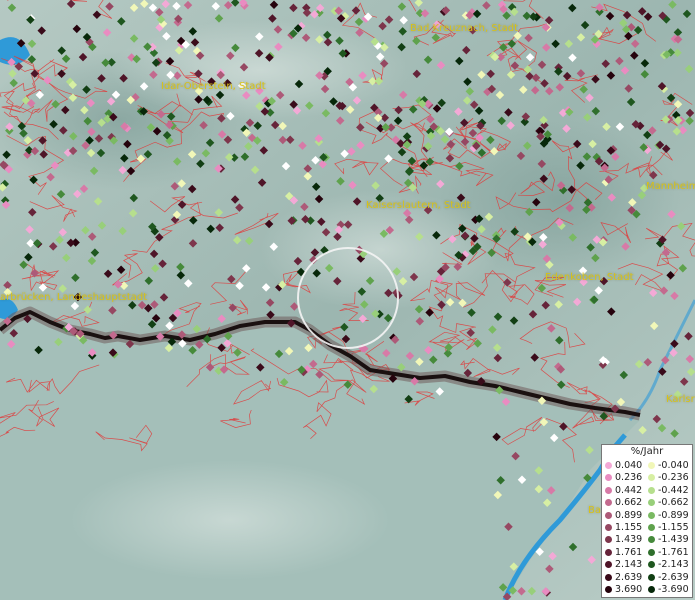  Describe the element at coordinates (670, 186) in the screenshot. I see `city-label-mannheim: Mannheim` at that location.